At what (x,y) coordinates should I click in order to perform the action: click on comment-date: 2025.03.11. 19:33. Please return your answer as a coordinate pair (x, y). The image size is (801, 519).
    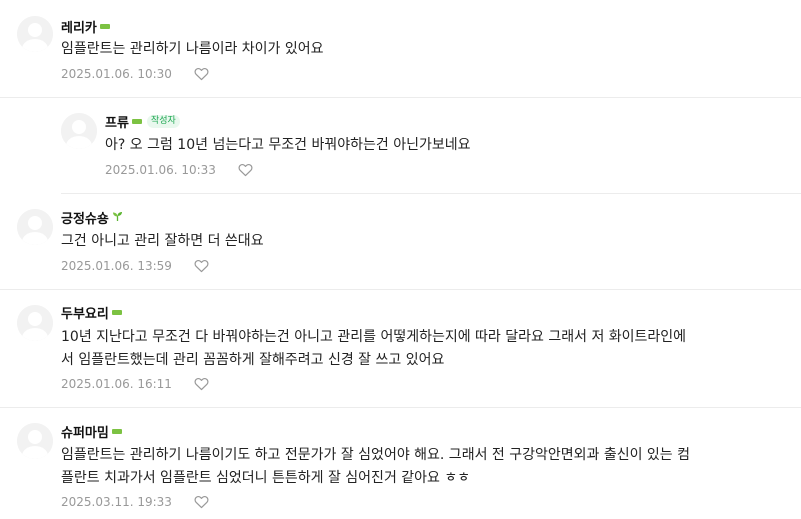
    Looking at the image, I should click on (116, 502).